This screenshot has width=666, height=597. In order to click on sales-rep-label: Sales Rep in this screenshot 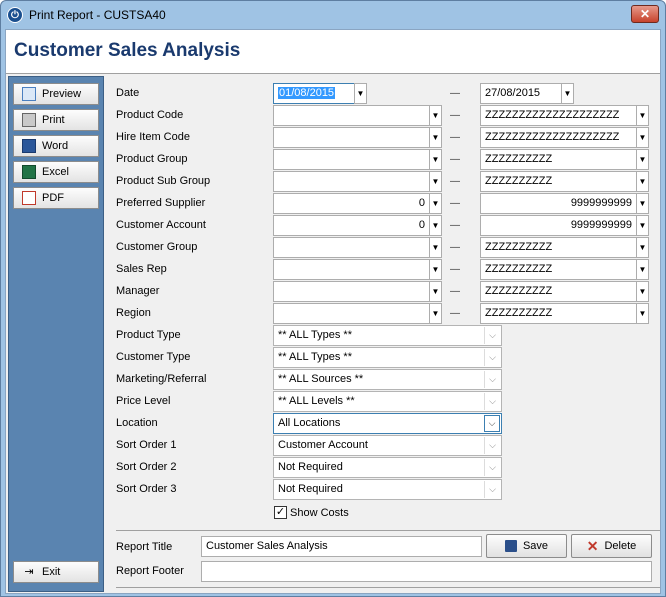, I will do `click(141, 269)`.